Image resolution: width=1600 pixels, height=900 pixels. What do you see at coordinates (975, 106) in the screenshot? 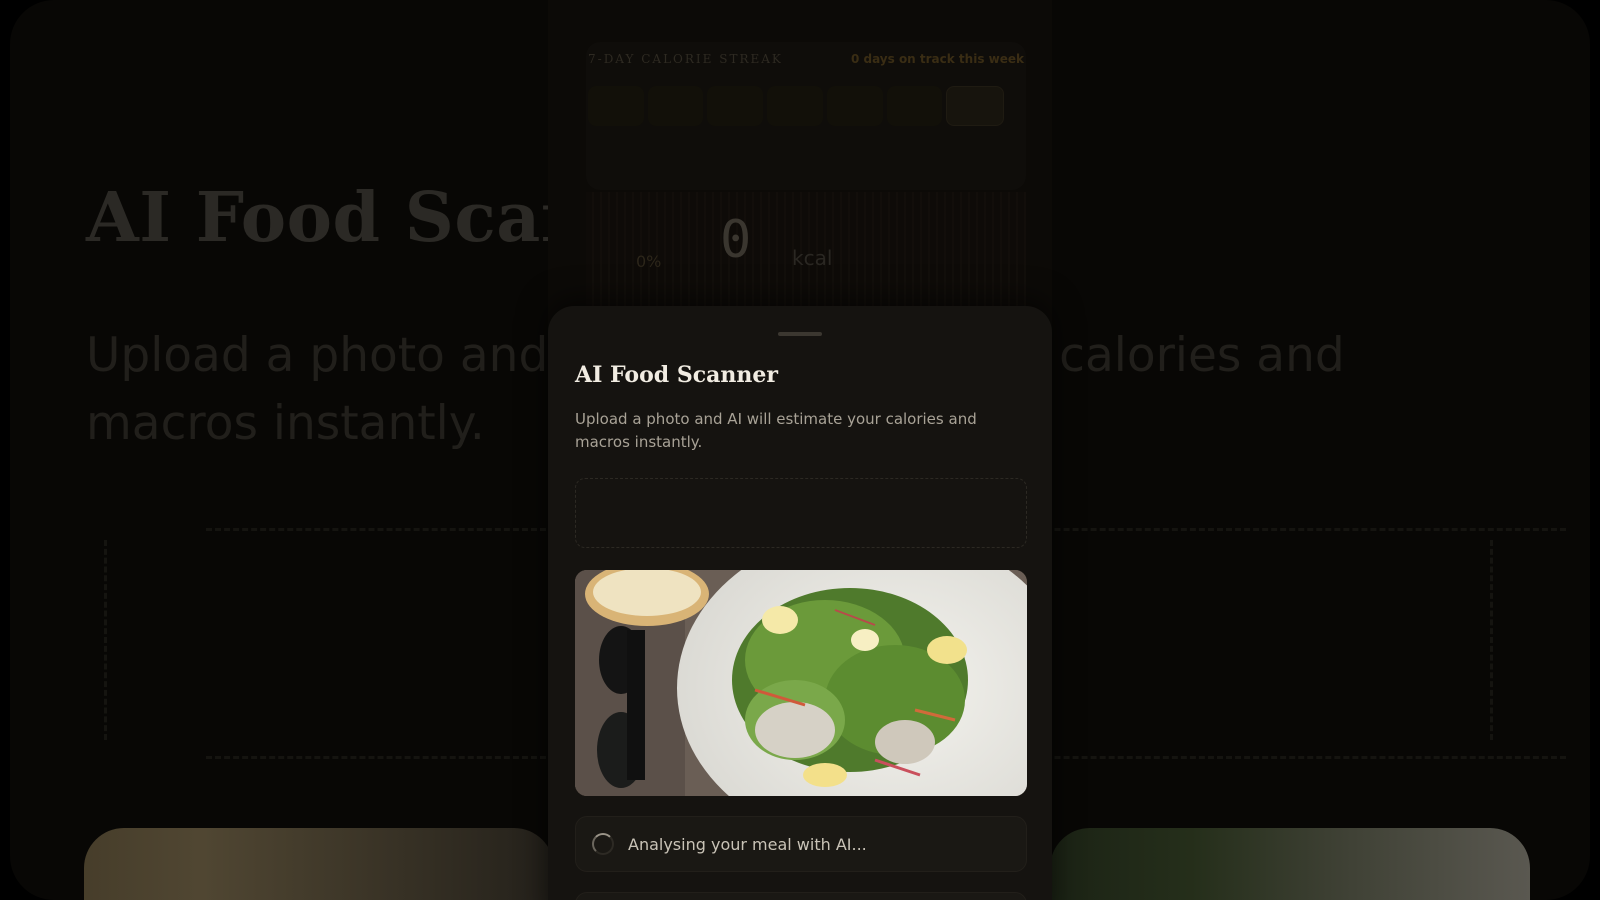
I see `streak-day-today` at bounding box center [975, 106].